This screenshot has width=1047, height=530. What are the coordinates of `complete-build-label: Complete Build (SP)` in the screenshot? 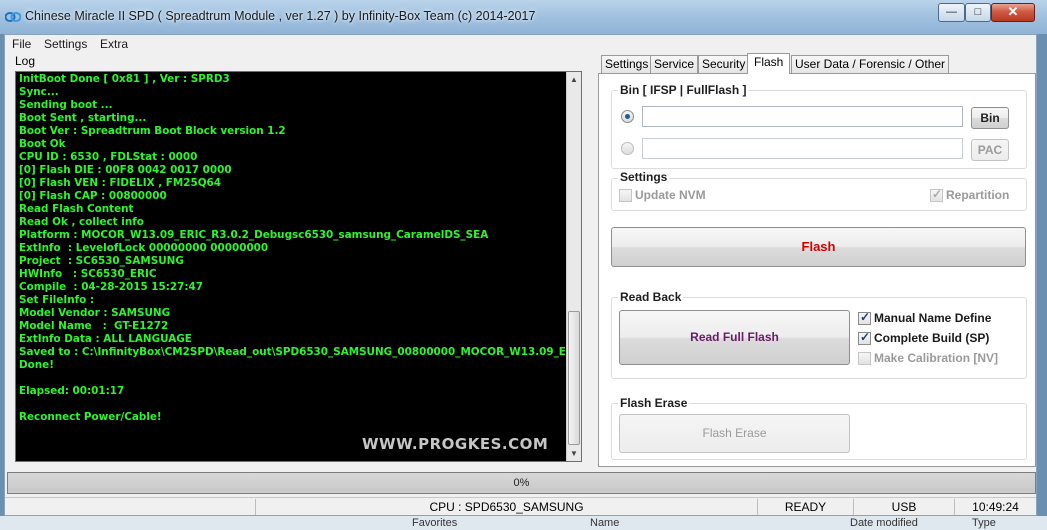 It's located at (932, 338).